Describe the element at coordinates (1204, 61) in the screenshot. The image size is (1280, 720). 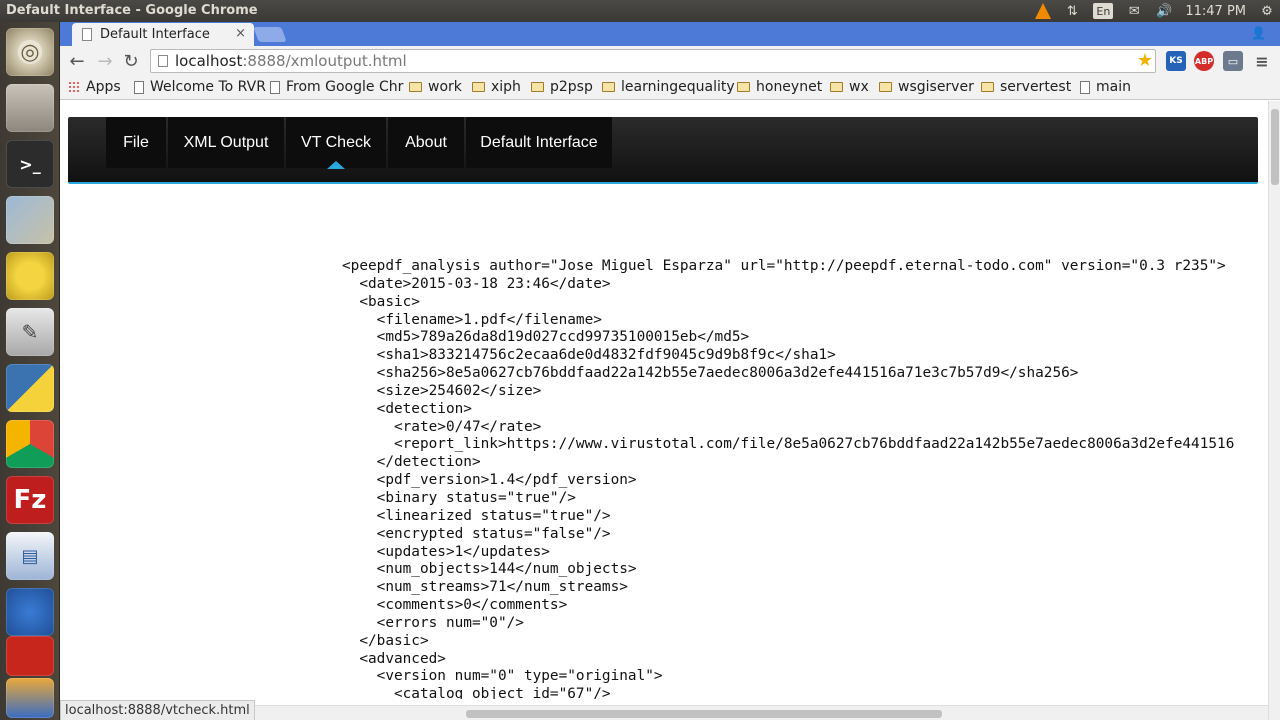
I see `adblock-plus-icon: ABP` at that location.